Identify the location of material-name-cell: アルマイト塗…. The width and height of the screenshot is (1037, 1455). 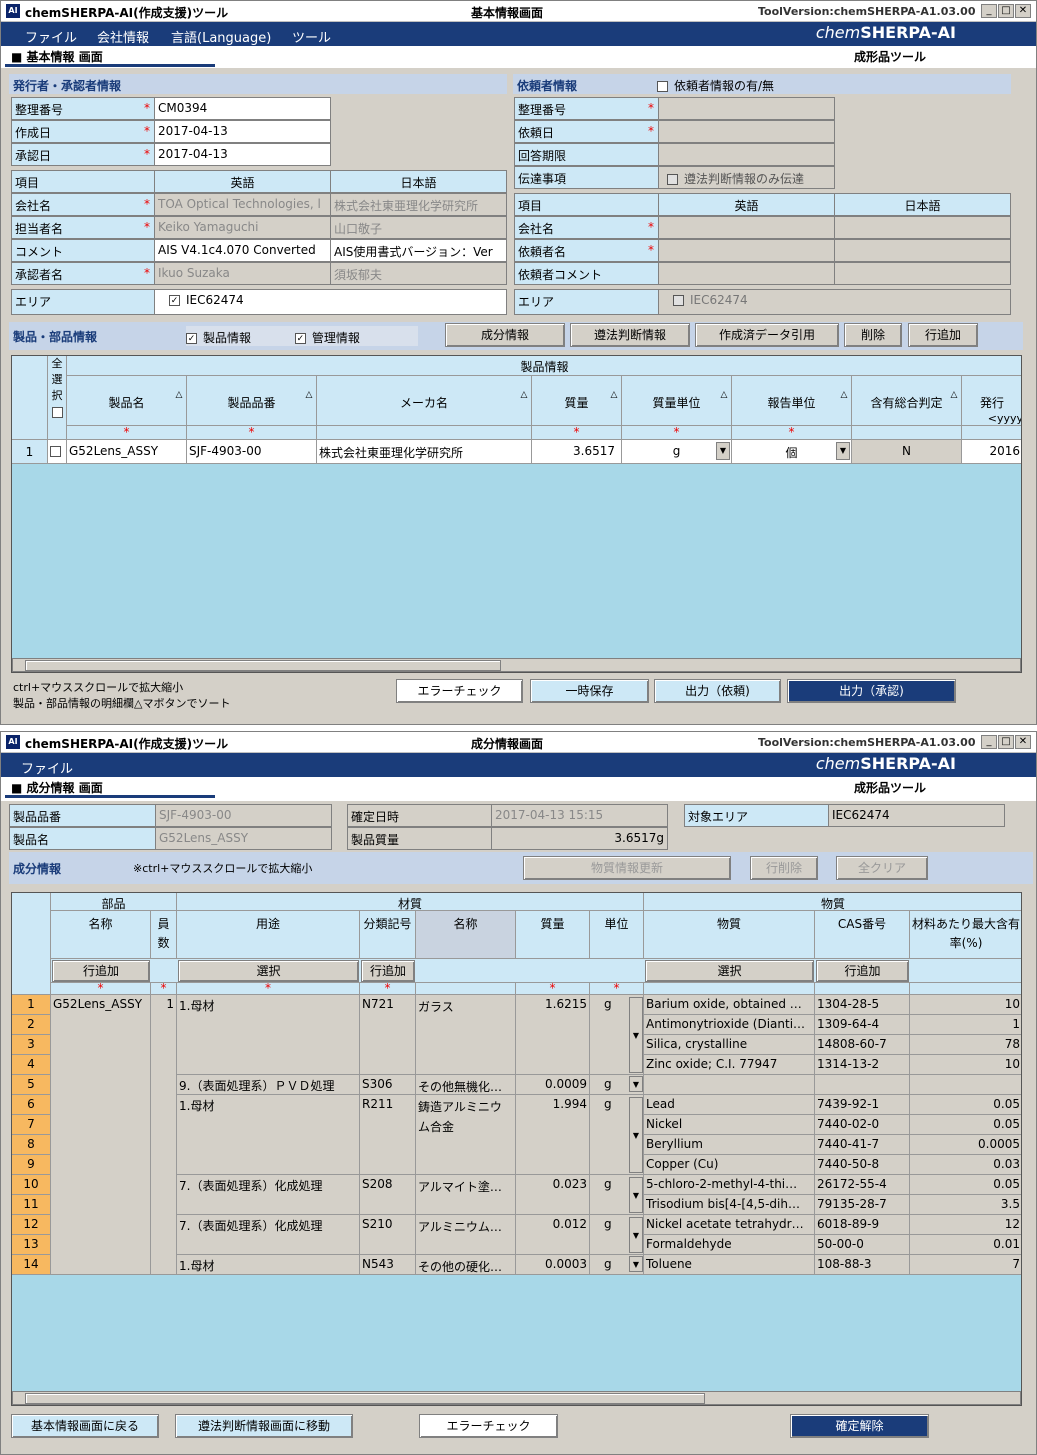
(466, 1195).